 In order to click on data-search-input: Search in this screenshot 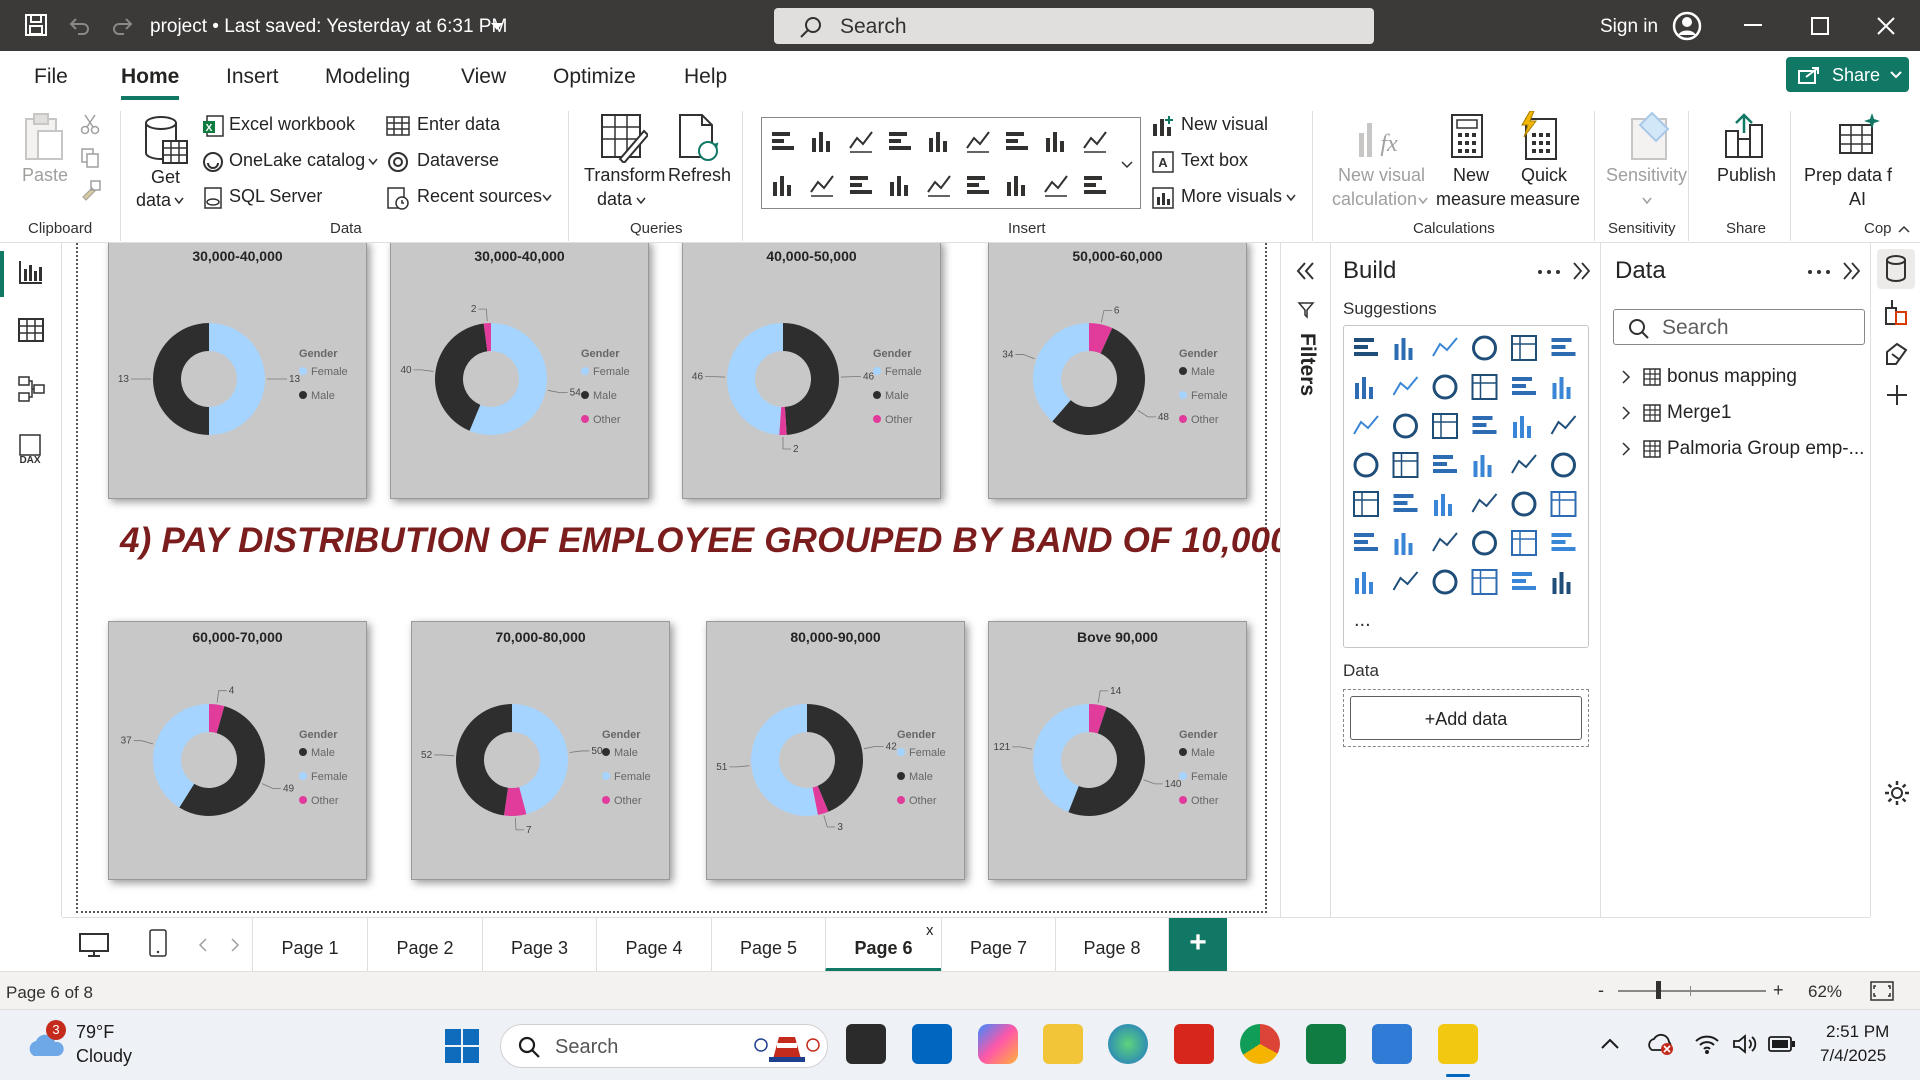, I will do `click(1739, 327)`.